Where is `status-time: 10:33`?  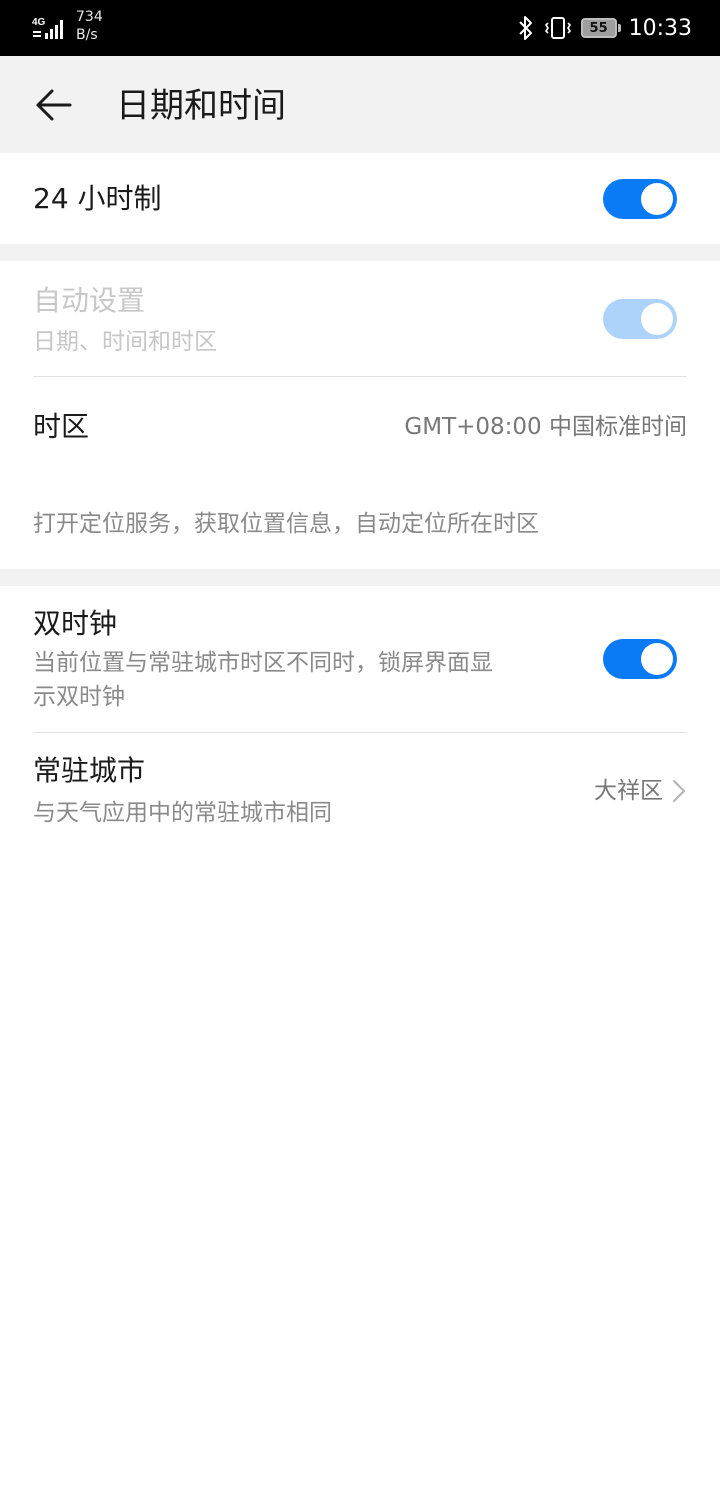 status-time: 10:33 is located at coordinates (660, 28).